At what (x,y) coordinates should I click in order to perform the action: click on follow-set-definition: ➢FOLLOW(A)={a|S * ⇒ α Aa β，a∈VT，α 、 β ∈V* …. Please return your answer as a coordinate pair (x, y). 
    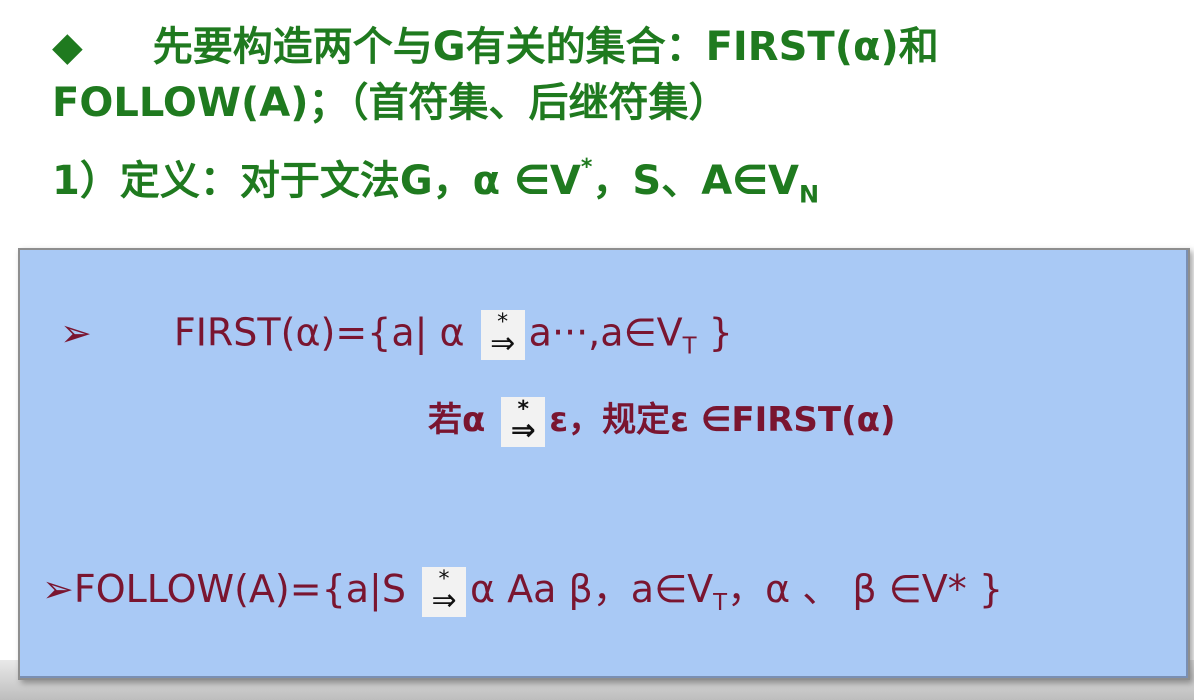
    Looking at the image, I should click on (522, 587).